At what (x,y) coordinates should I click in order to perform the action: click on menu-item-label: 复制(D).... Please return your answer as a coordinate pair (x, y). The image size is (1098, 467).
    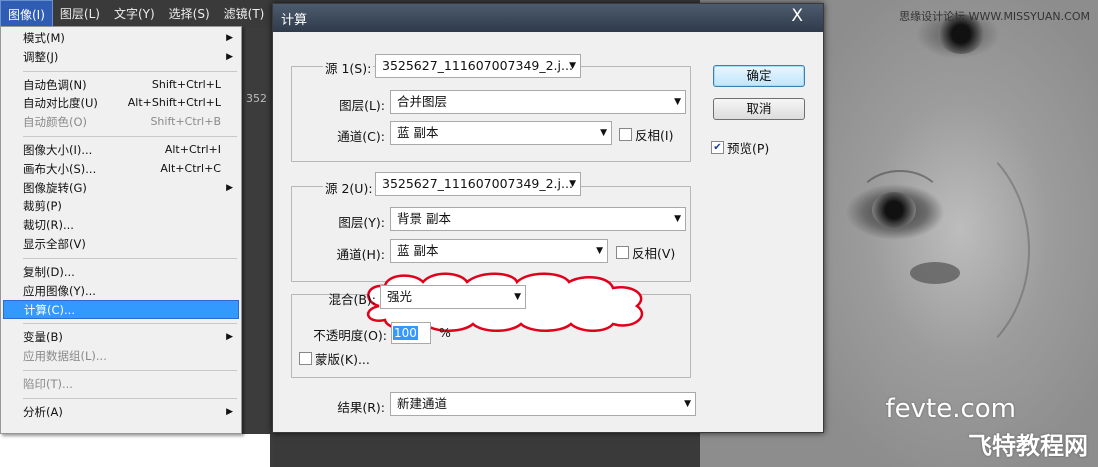
    Looking at the image, I should click on (49, 271).